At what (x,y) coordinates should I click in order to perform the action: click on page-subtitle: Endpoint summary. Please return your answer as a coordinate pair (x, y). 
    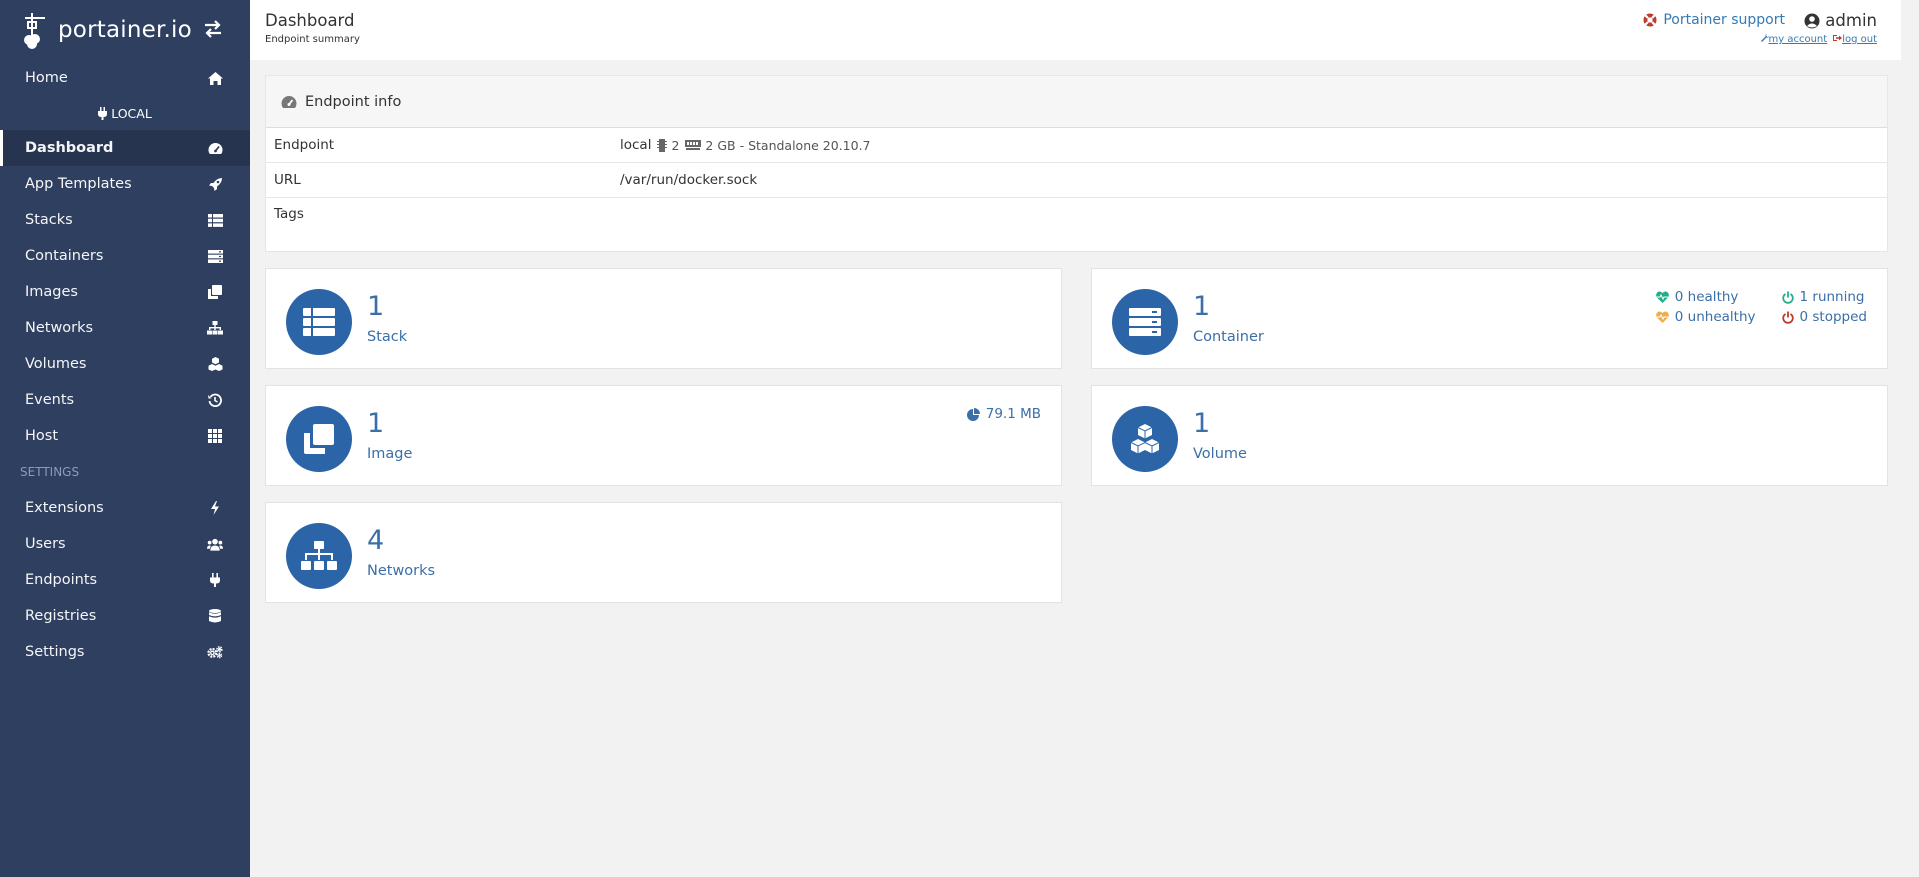
    Looking at the image, I should click on (312, 39).